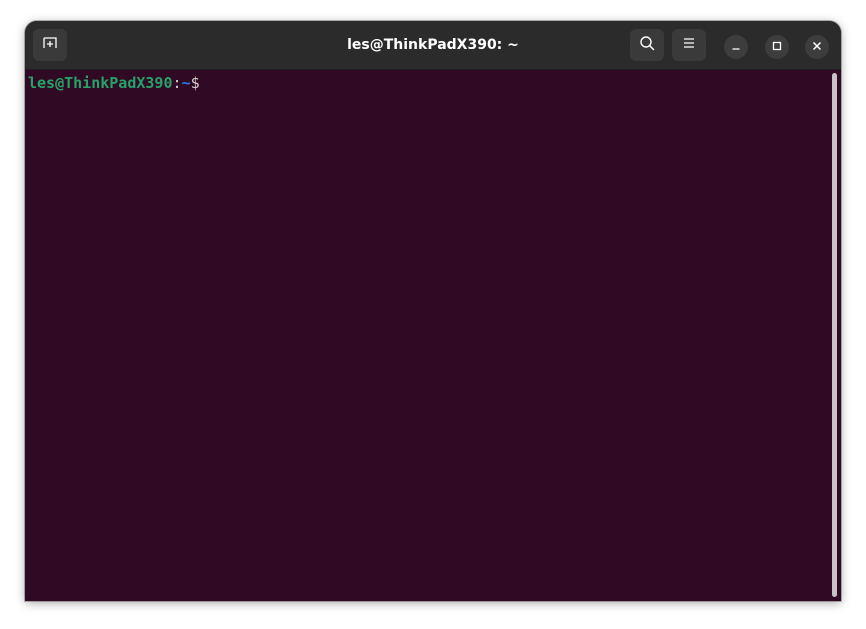 This screenshot has width=866, height=629. I want to click on search-button, so click(647, 45).